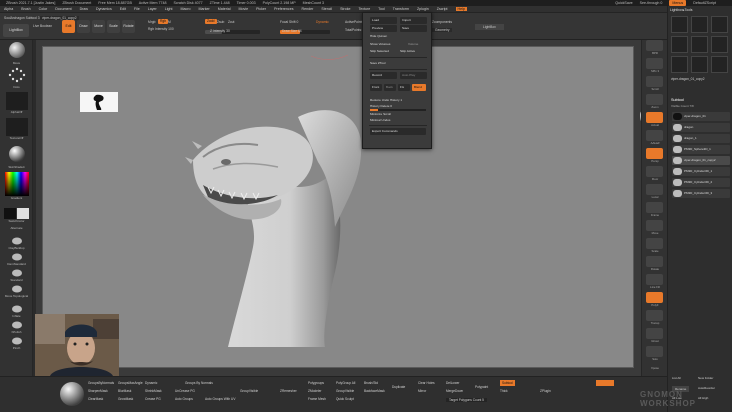 This screenshot has width=732, height=412. I want to click on menu-document: Document, so click(63, 9).